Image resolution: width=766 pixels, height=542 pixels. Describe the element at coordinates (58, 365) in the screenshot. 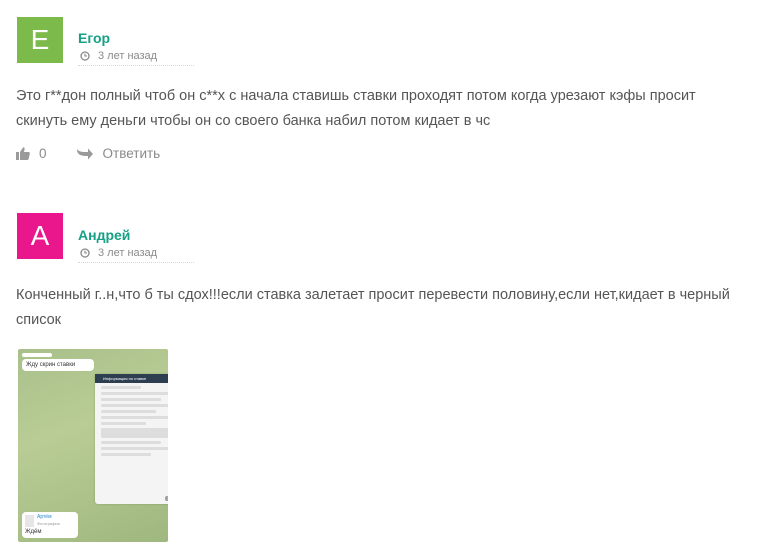

I see `chat-bubble-top: Жду скрин ставки` at that location.